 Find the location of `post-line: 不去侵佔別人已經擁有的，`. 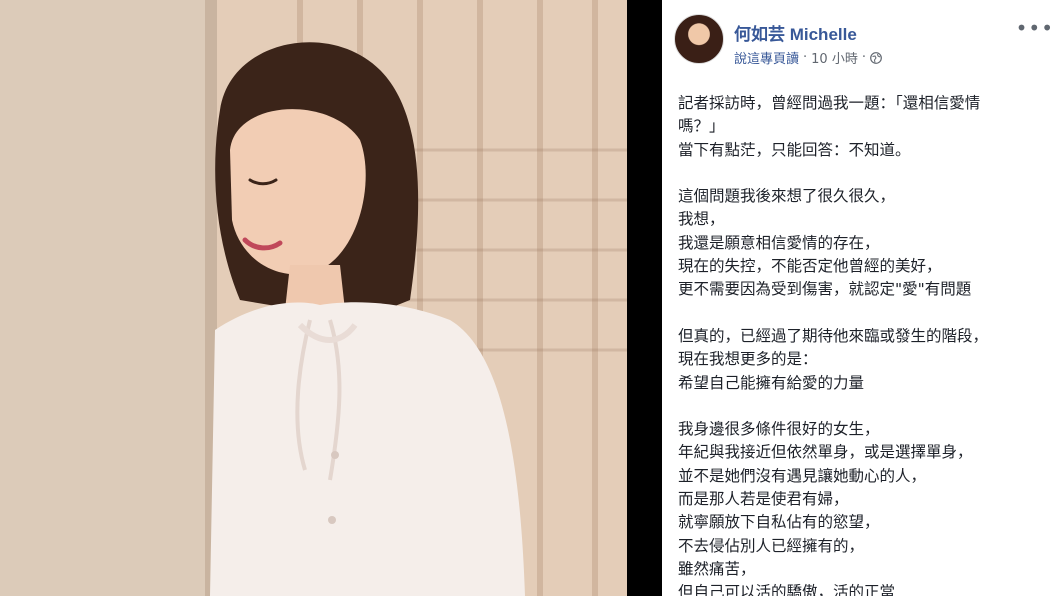

post-line: 不去侵佔別人已經擁有的， is located at coordinates (771, 545).